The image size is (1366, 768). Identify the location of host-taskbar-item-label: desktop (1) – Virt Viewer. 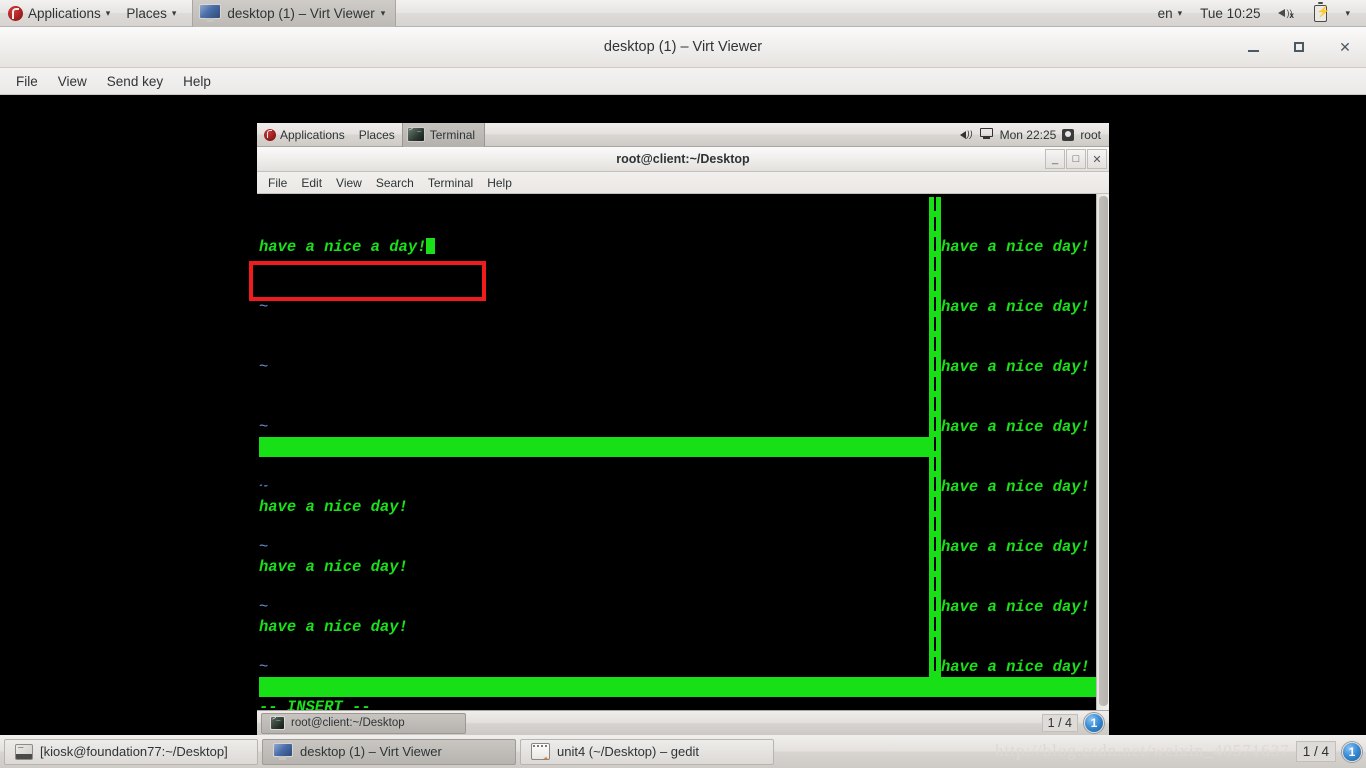
(371, 751).